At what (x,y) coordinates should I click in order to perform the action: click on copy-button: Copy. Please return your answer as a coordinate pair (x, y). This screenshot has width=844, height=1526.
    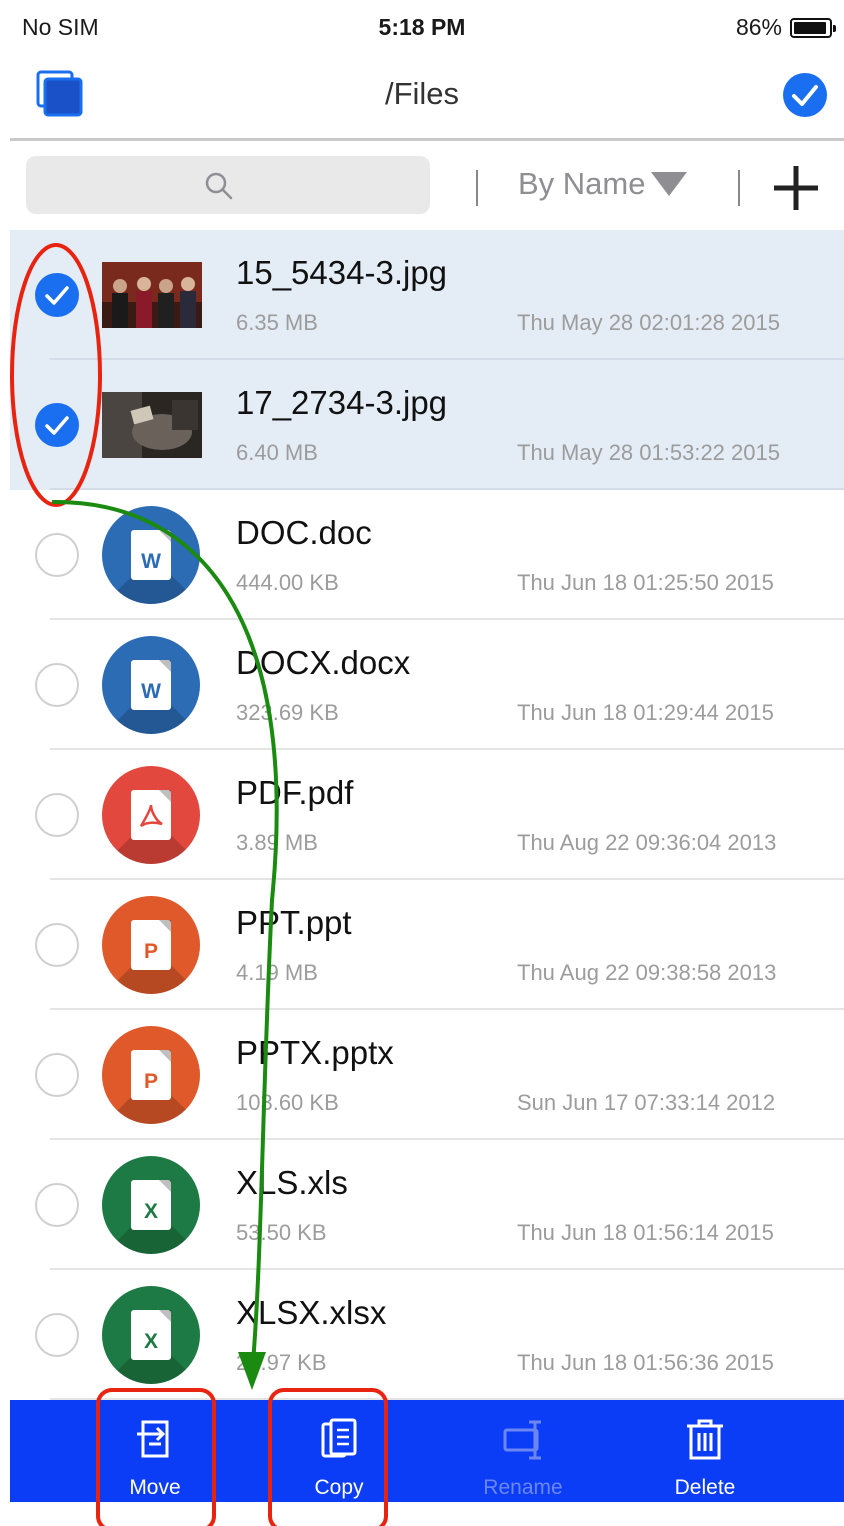
    Looking at the image, I should click on (339, 1451).